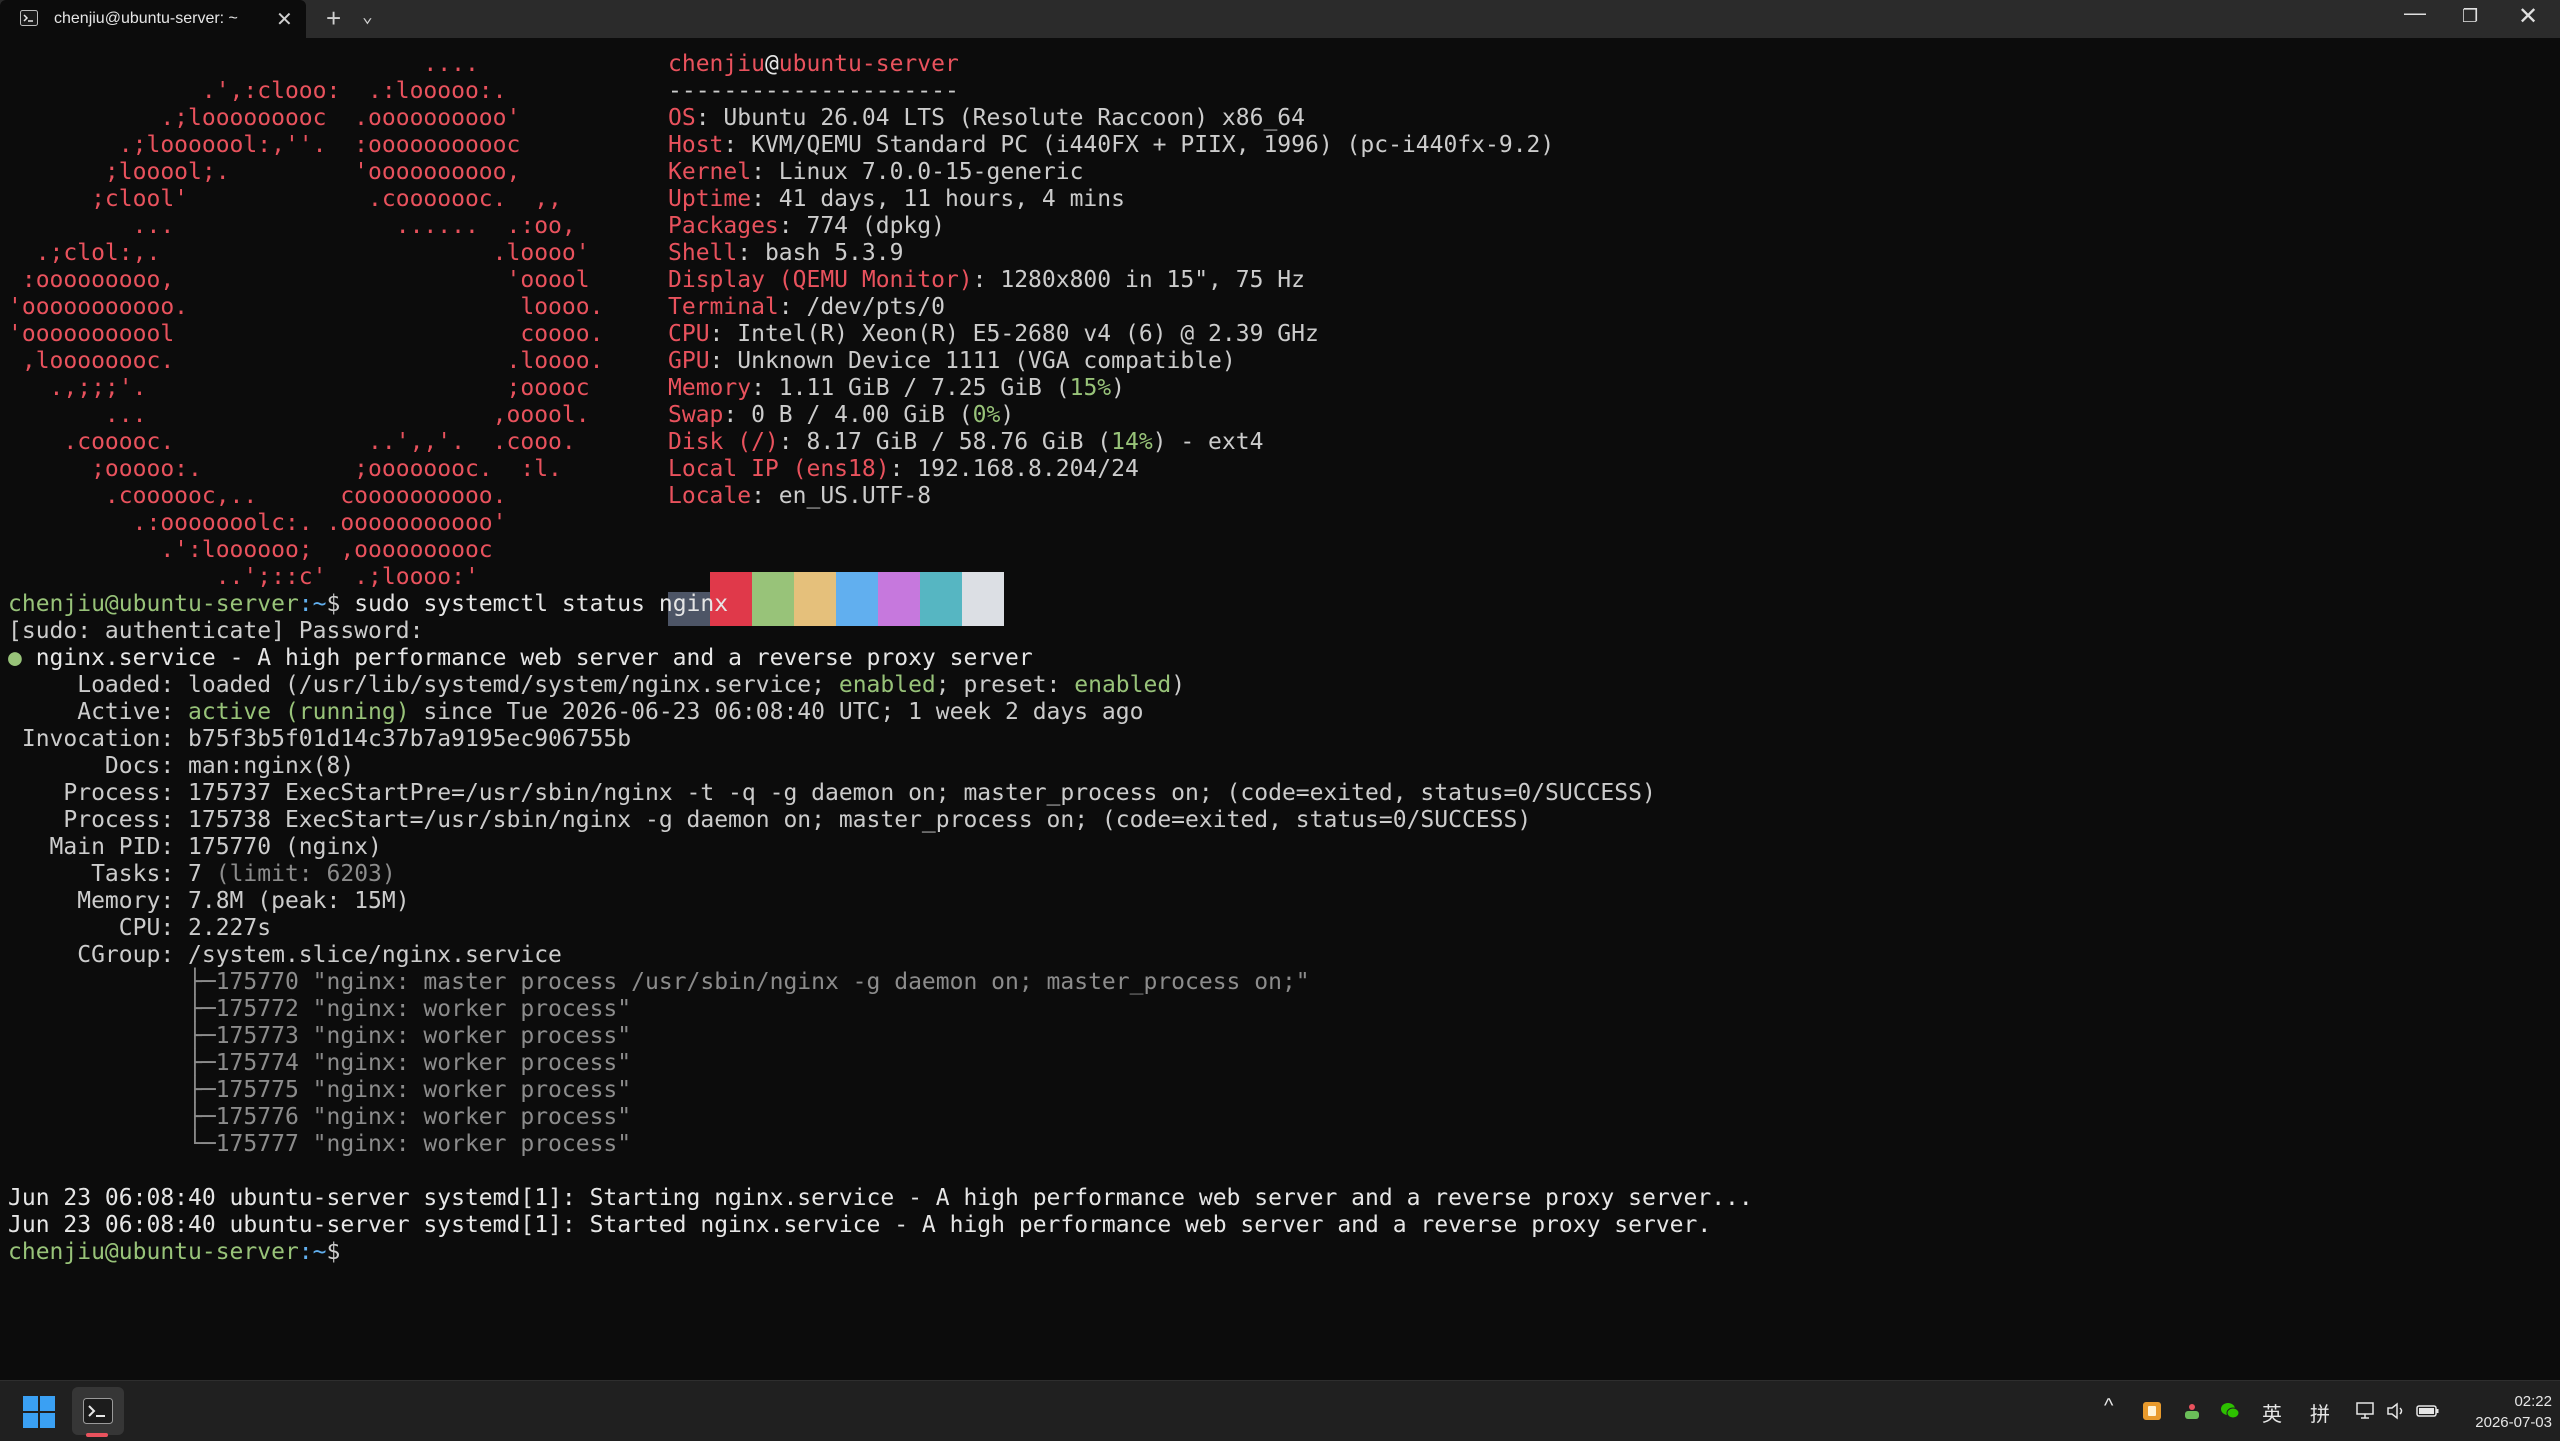 The height and width of the screenshot is (1441, 2560). What do you see at coordinates (320, 1009) in the screenshot?
I see `cgroup-tree-line: ├─175772 "nginx: worker process"` at bounding box center [320, 1009].